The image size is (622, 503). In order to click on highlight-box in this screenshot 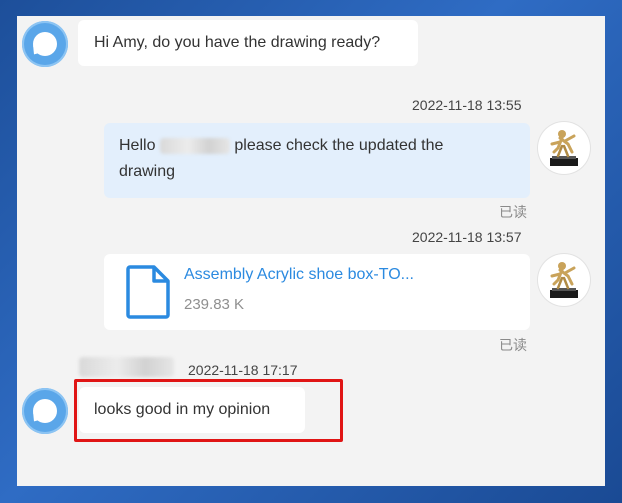, I will do `click(208, 410)`.